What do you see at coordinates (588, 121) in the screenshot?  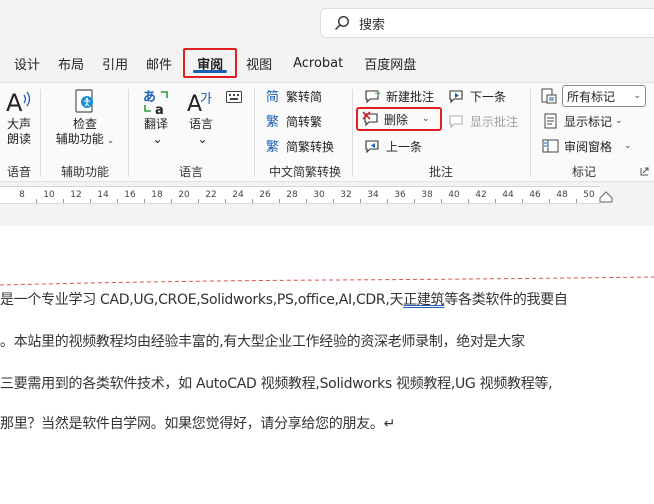 I see `show-markup-label: 显示标记` at bounding box center [588, 121].